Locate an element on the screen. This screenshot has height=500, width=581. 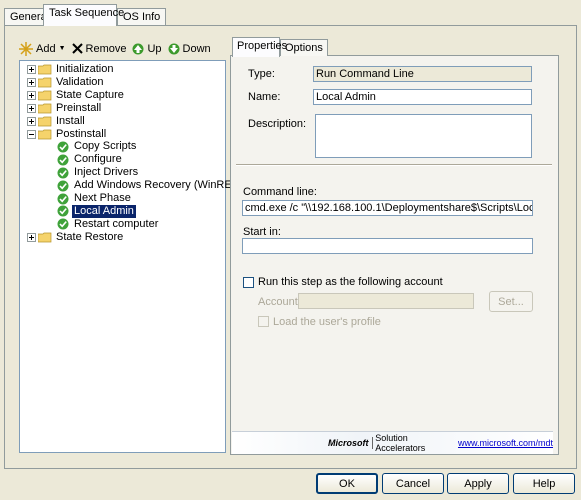
down-button: Down is located at coordinates (189, 49).